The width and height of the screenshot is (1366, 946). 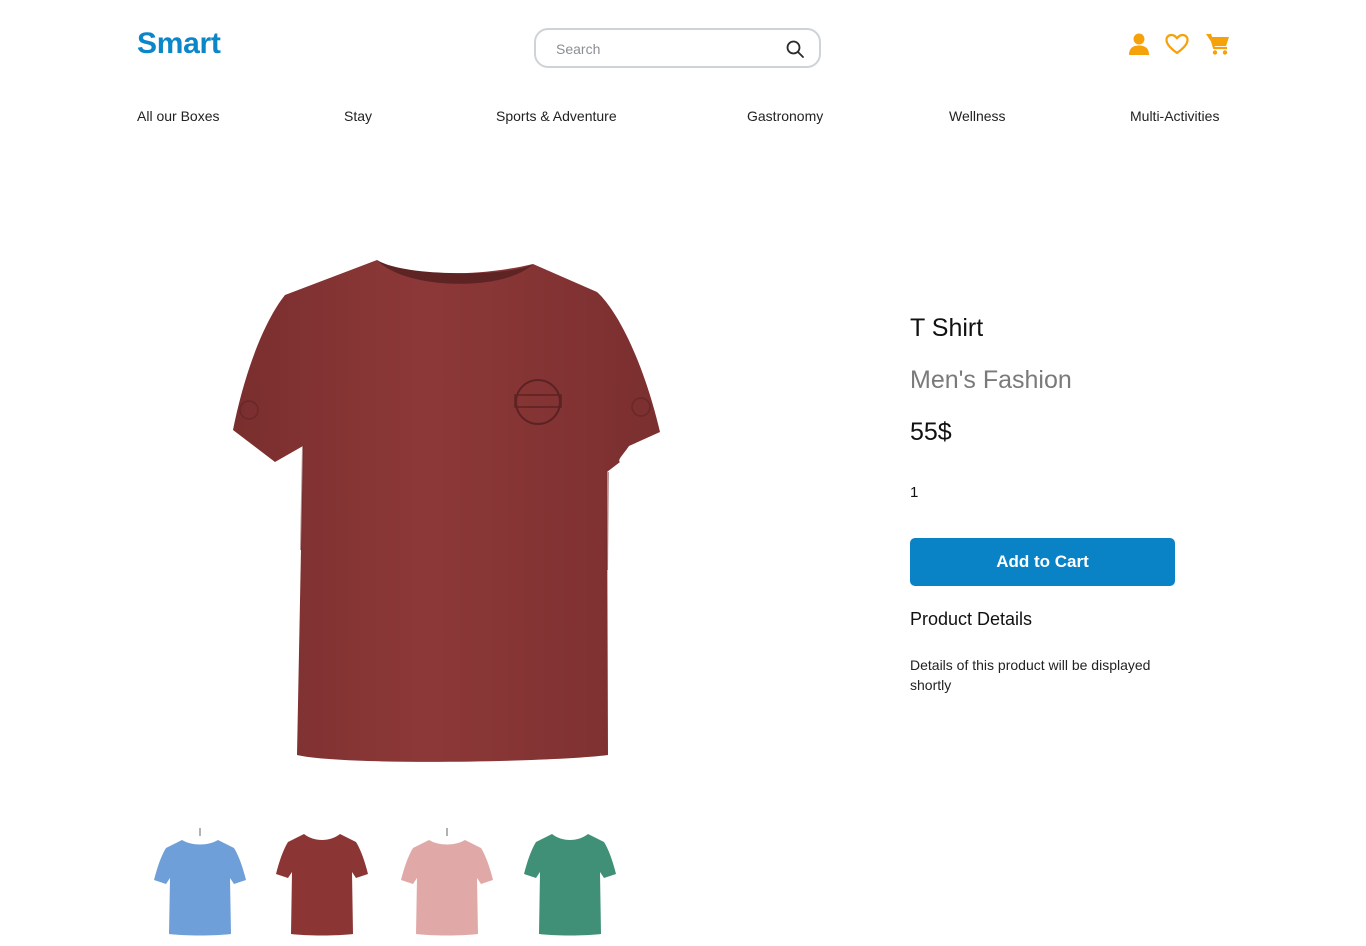 I want to click on quantity-input, so click(x=940, y=492).